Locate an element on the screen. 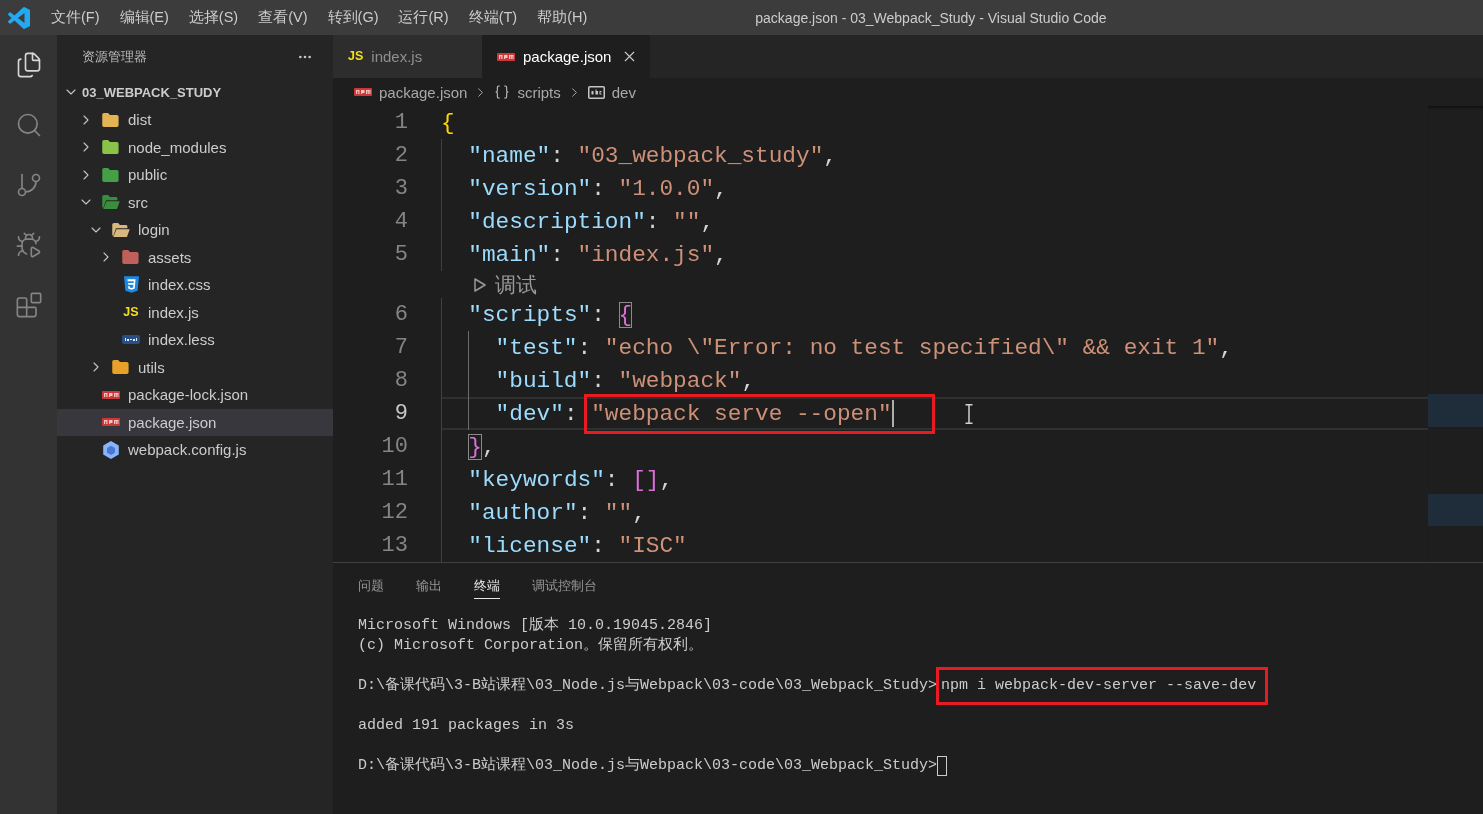 This screenshot has width=1483, height=814. line-number: 12 is located at coordinates (394, 512).